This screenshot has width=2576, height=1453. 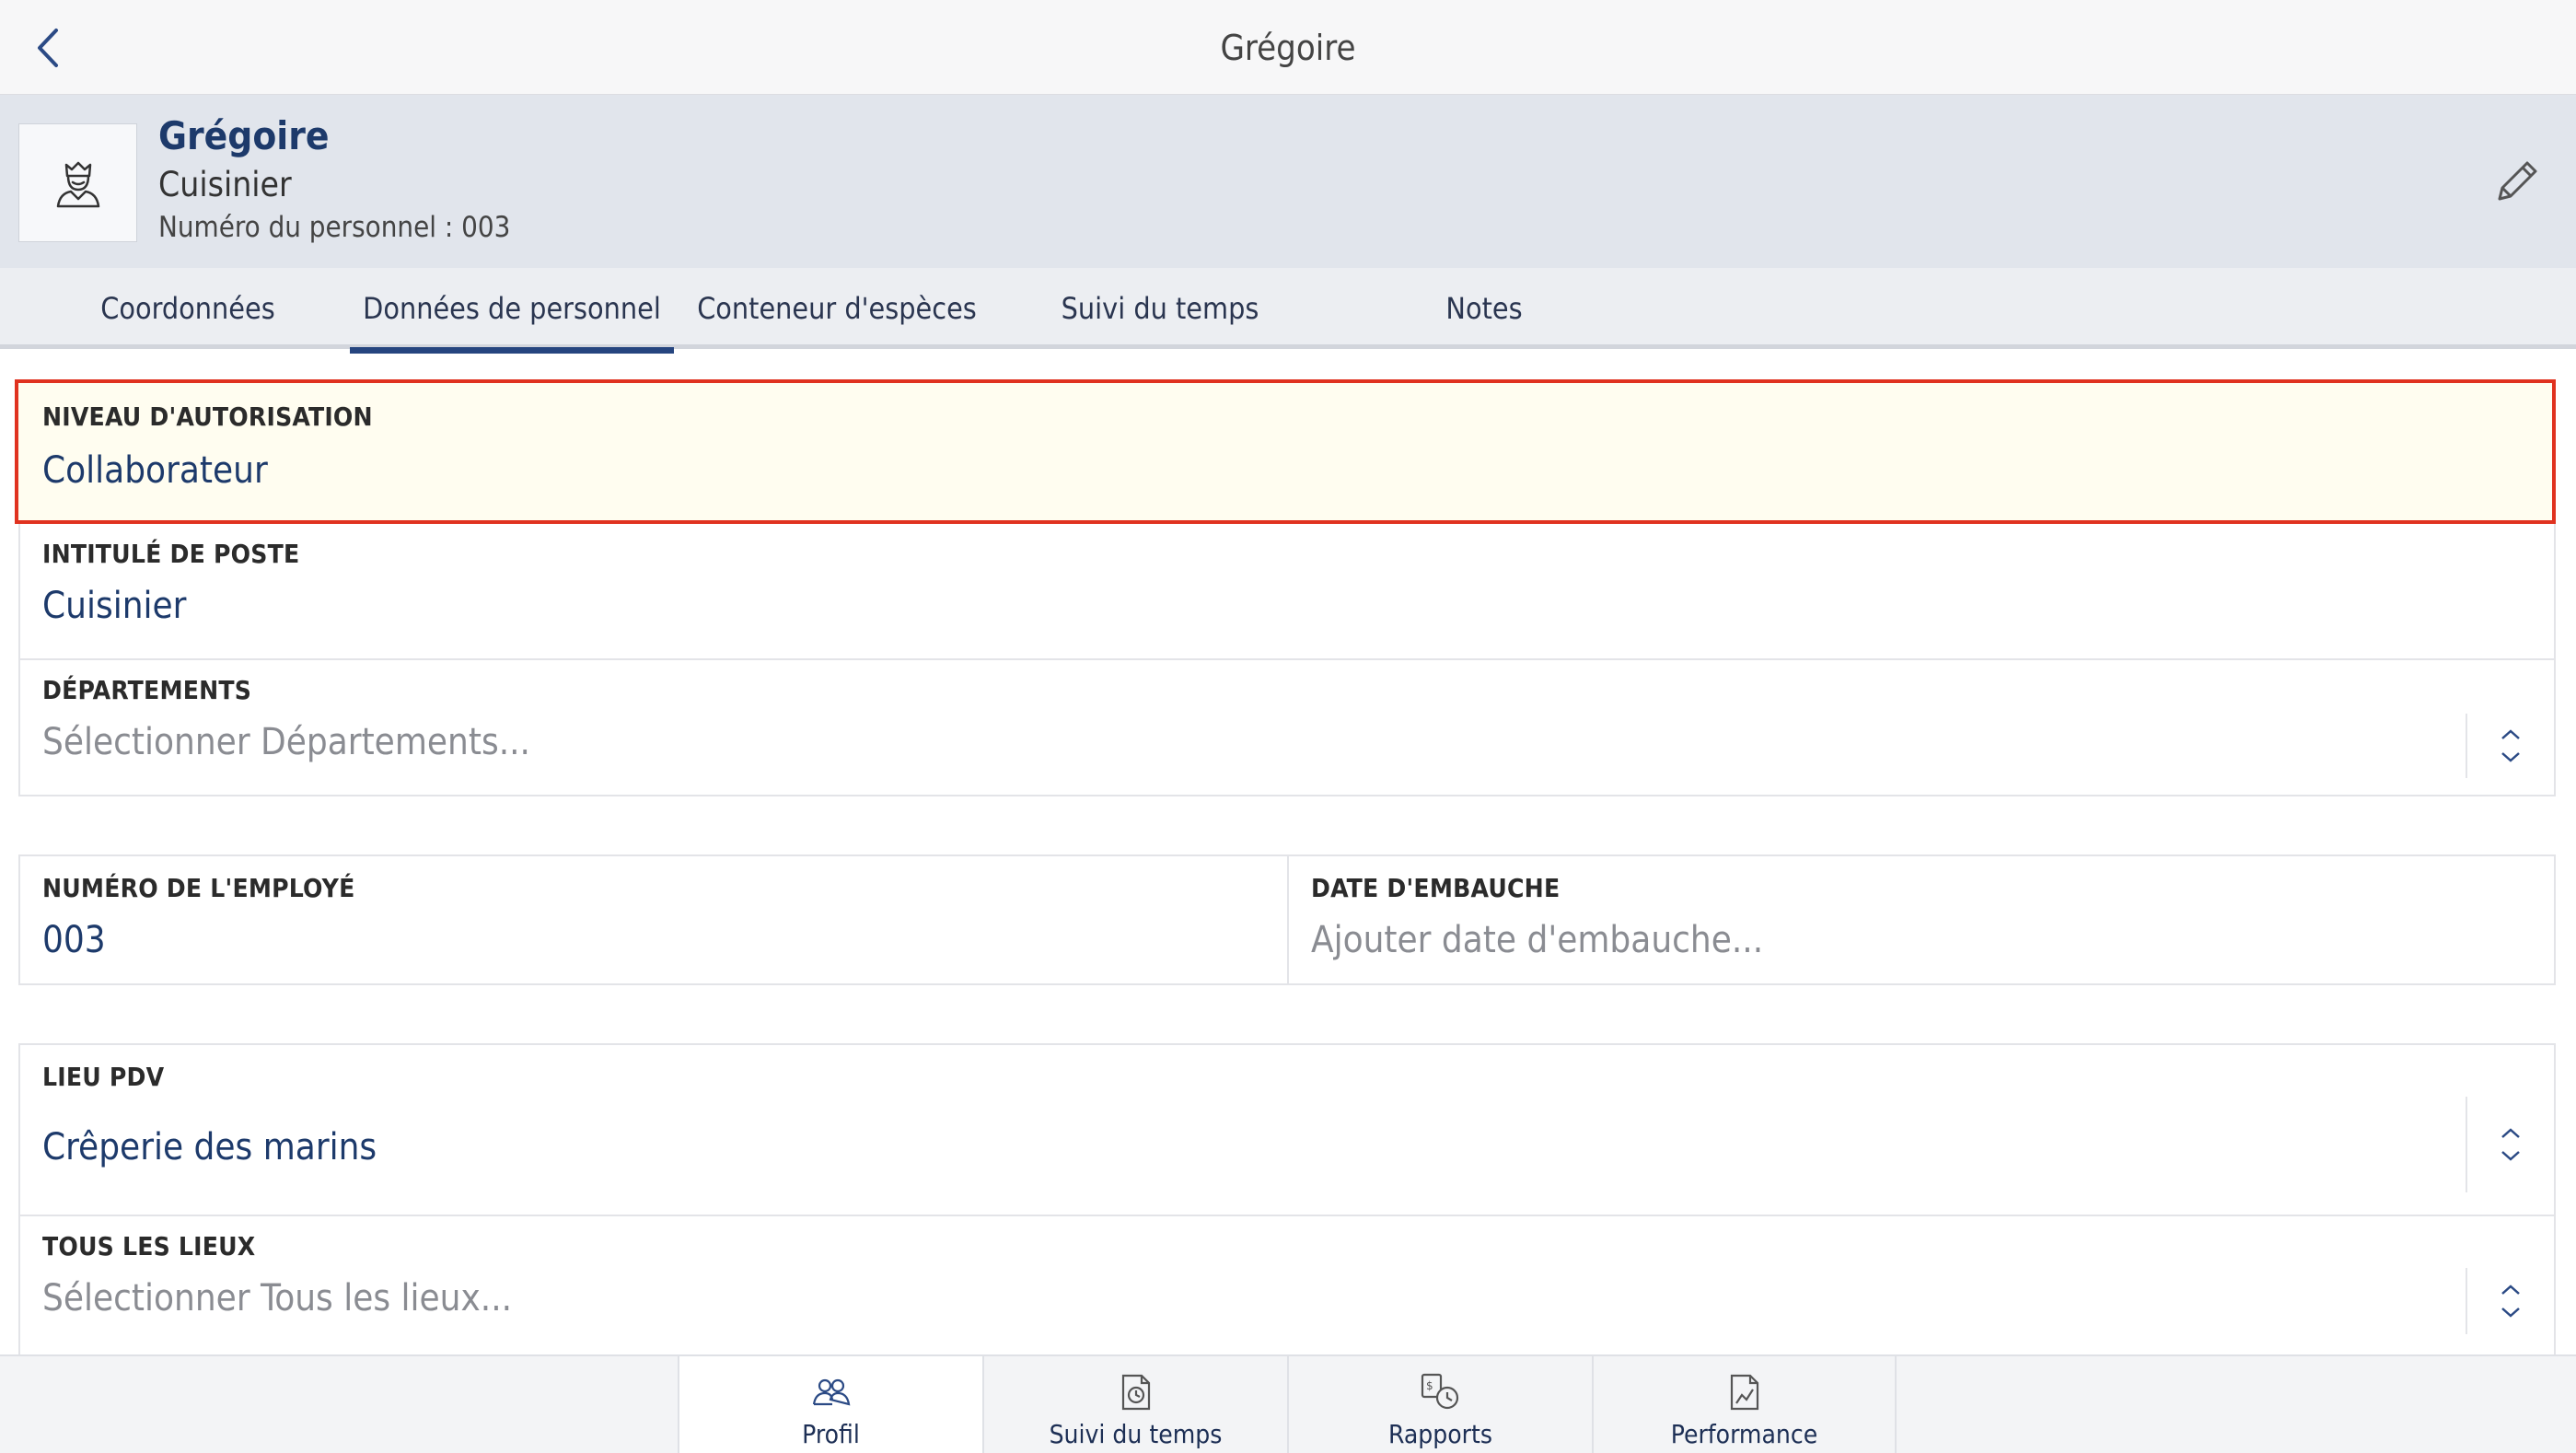 I want to click on pos-location-value: Crêperie des marins, so click(x=209, y=1147).